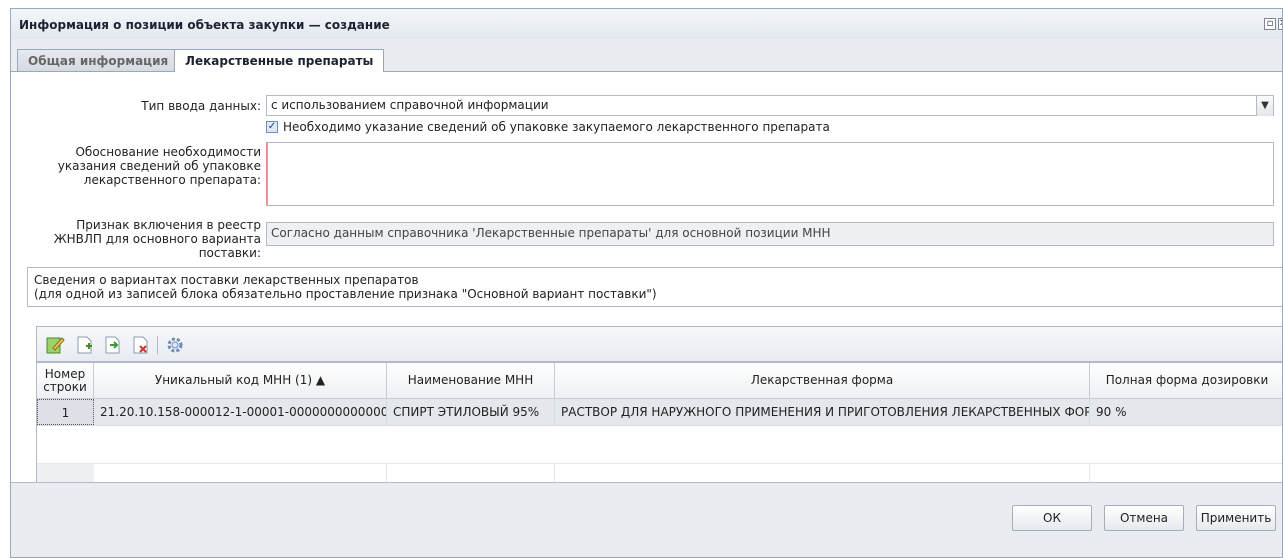 This screenshot has height=558, width=1283. I want to click on tab-label: Лекарственные препараты, so click(279, 61).